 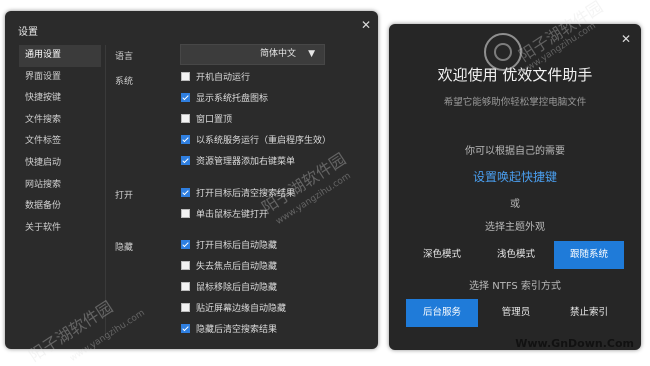 What do you see at coordinates (515, 227) in the screenshot?
I see `theme-text: 选择主题外观` at bounding box center [515, 227].